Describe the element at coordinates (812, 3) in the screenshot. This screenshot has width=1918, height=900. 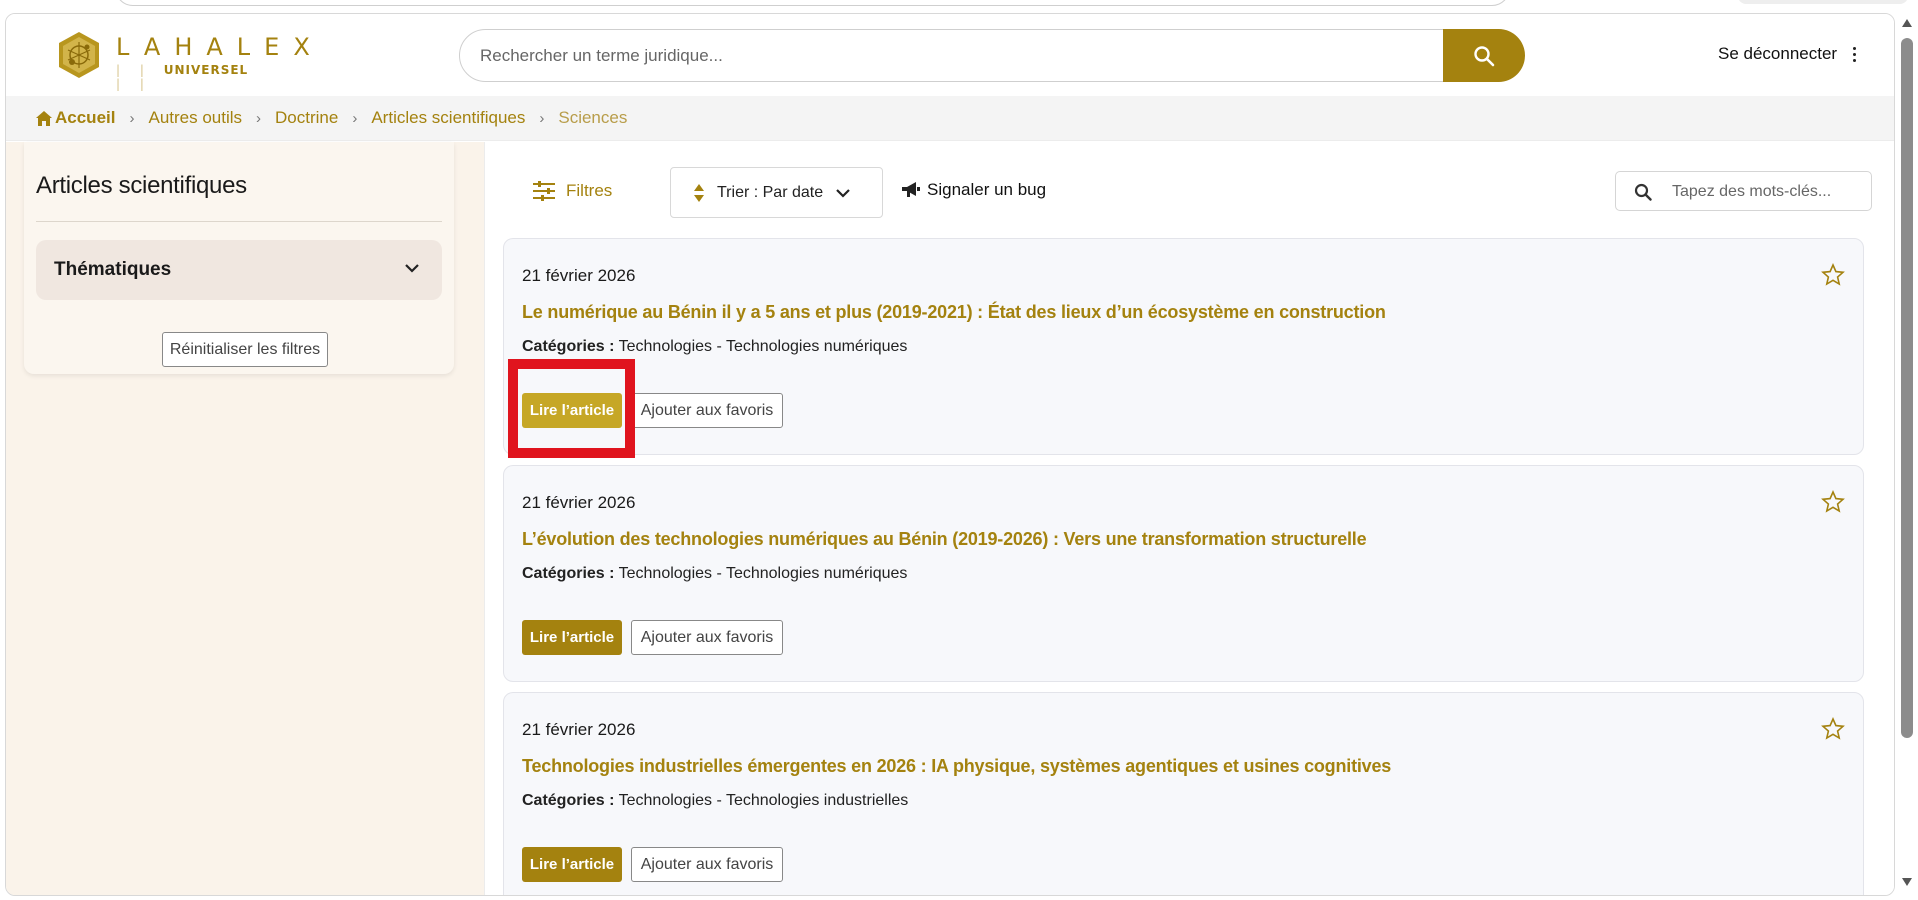
I see `browser-address-bar` at that location.